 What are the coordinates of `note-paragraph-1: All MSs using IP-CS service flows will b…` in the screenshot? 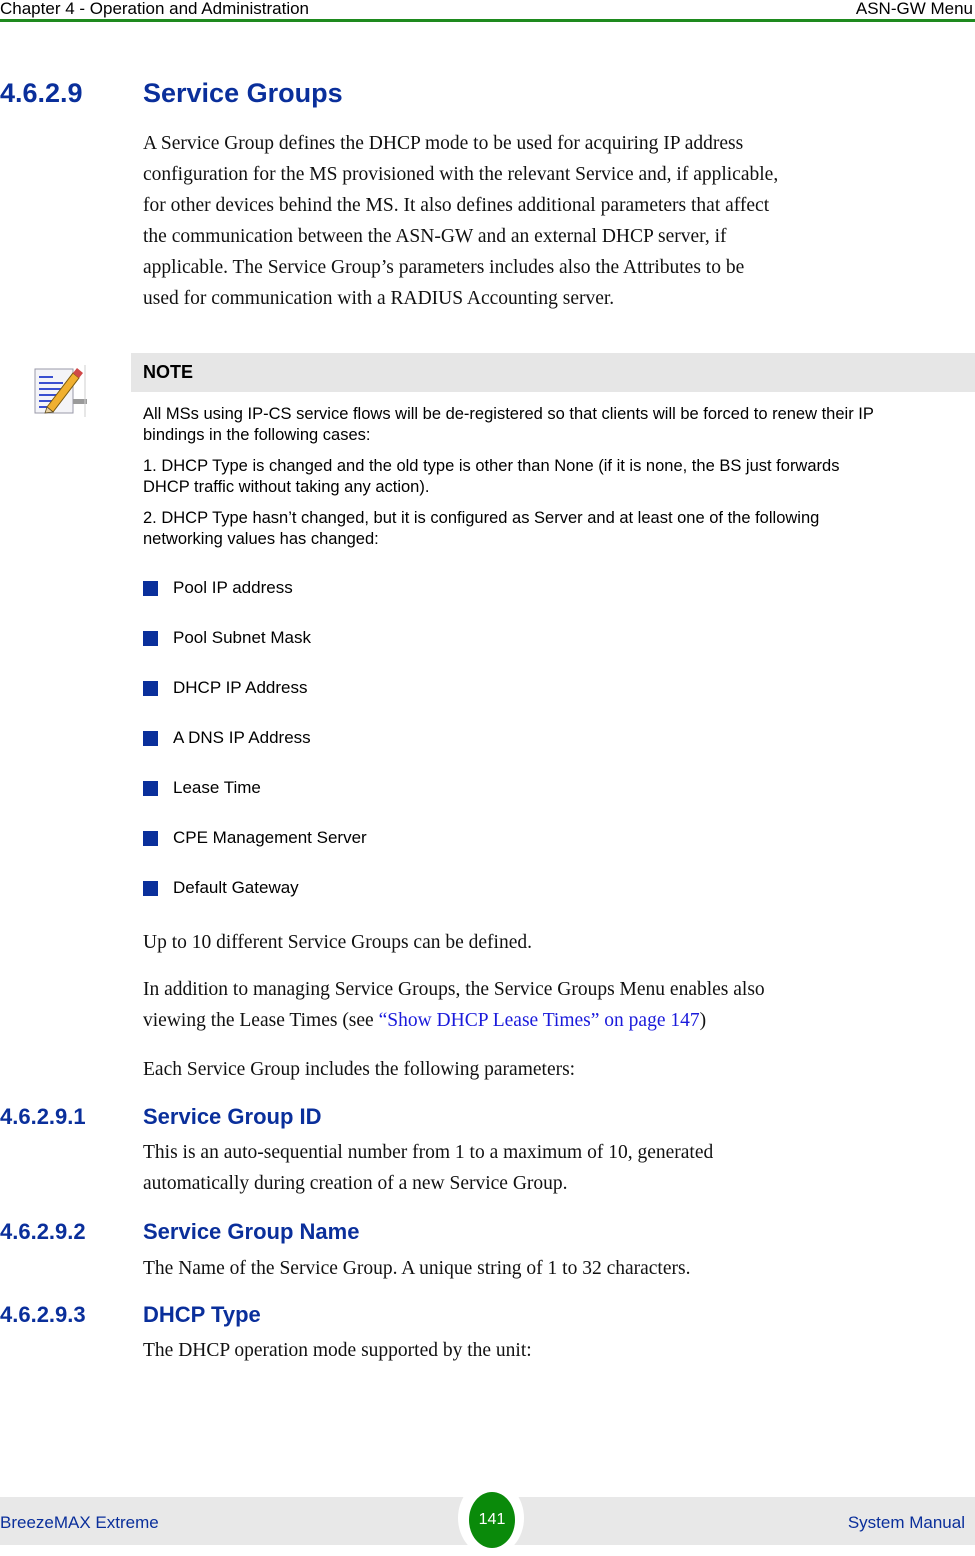 It's located at (556, 425).